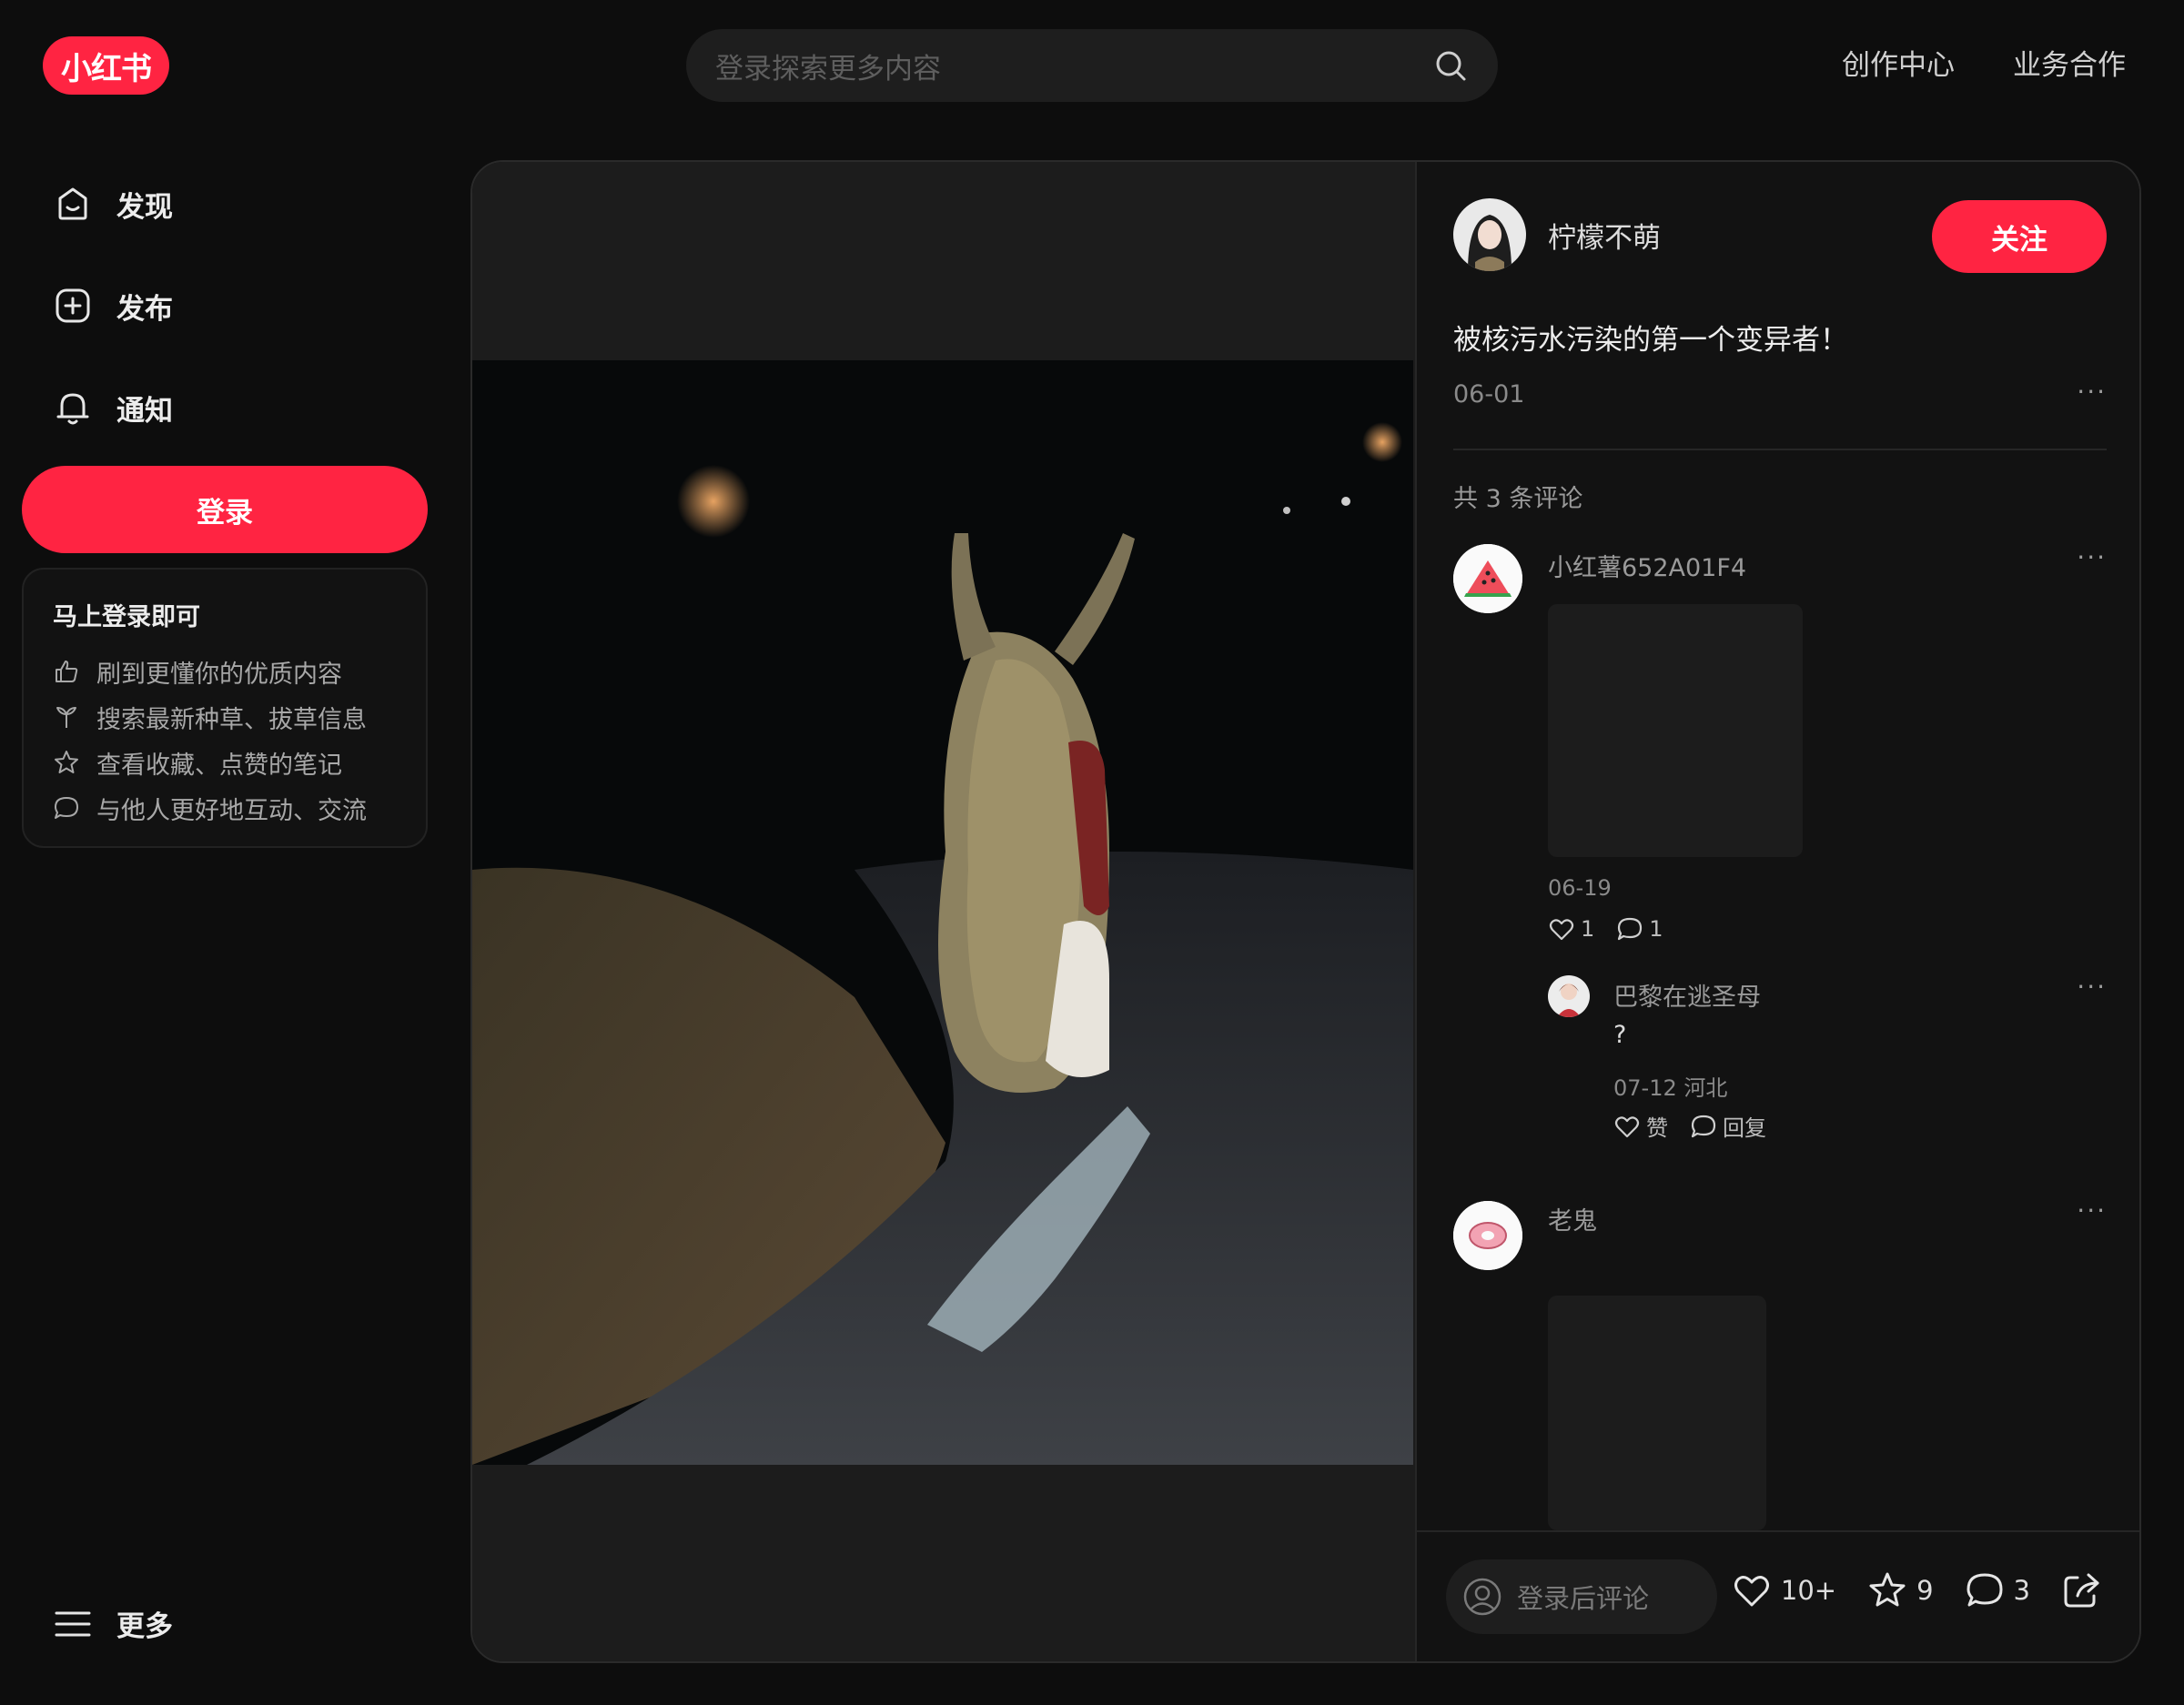 The image size is (2184, 1705). What do you see at coordinates (1809, 1591) in the screenshot?
I see `like-count: 10+` at bounding box center [1809, 1591].